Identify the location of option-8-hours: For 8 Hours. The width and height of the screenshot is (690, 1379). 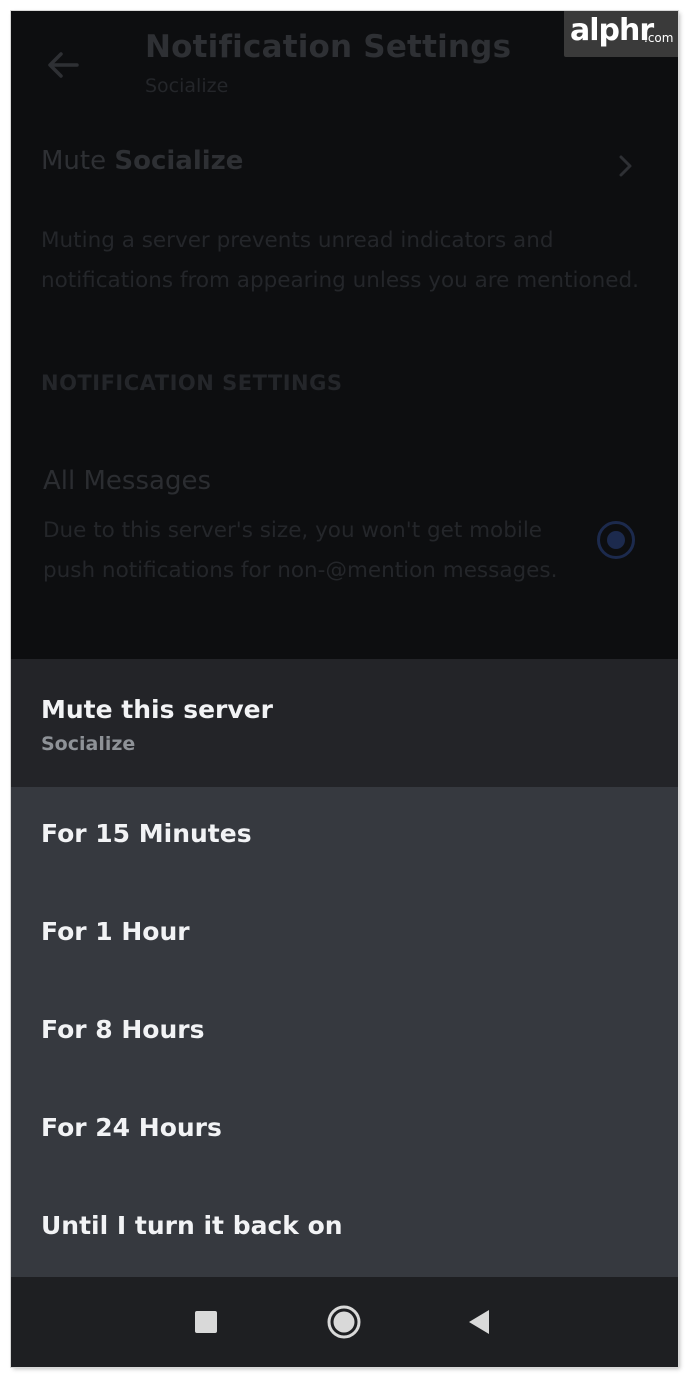
(344, 1032).